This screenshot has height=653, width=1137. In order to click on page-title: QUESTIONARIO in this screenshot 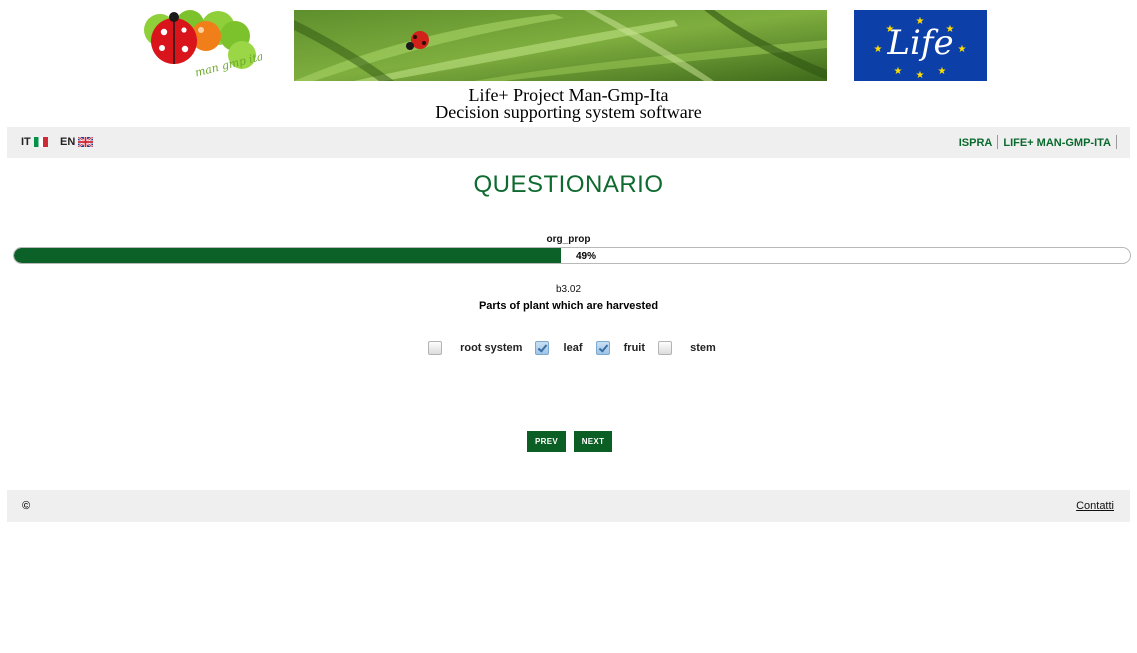, I will do `click(568, 184)`.